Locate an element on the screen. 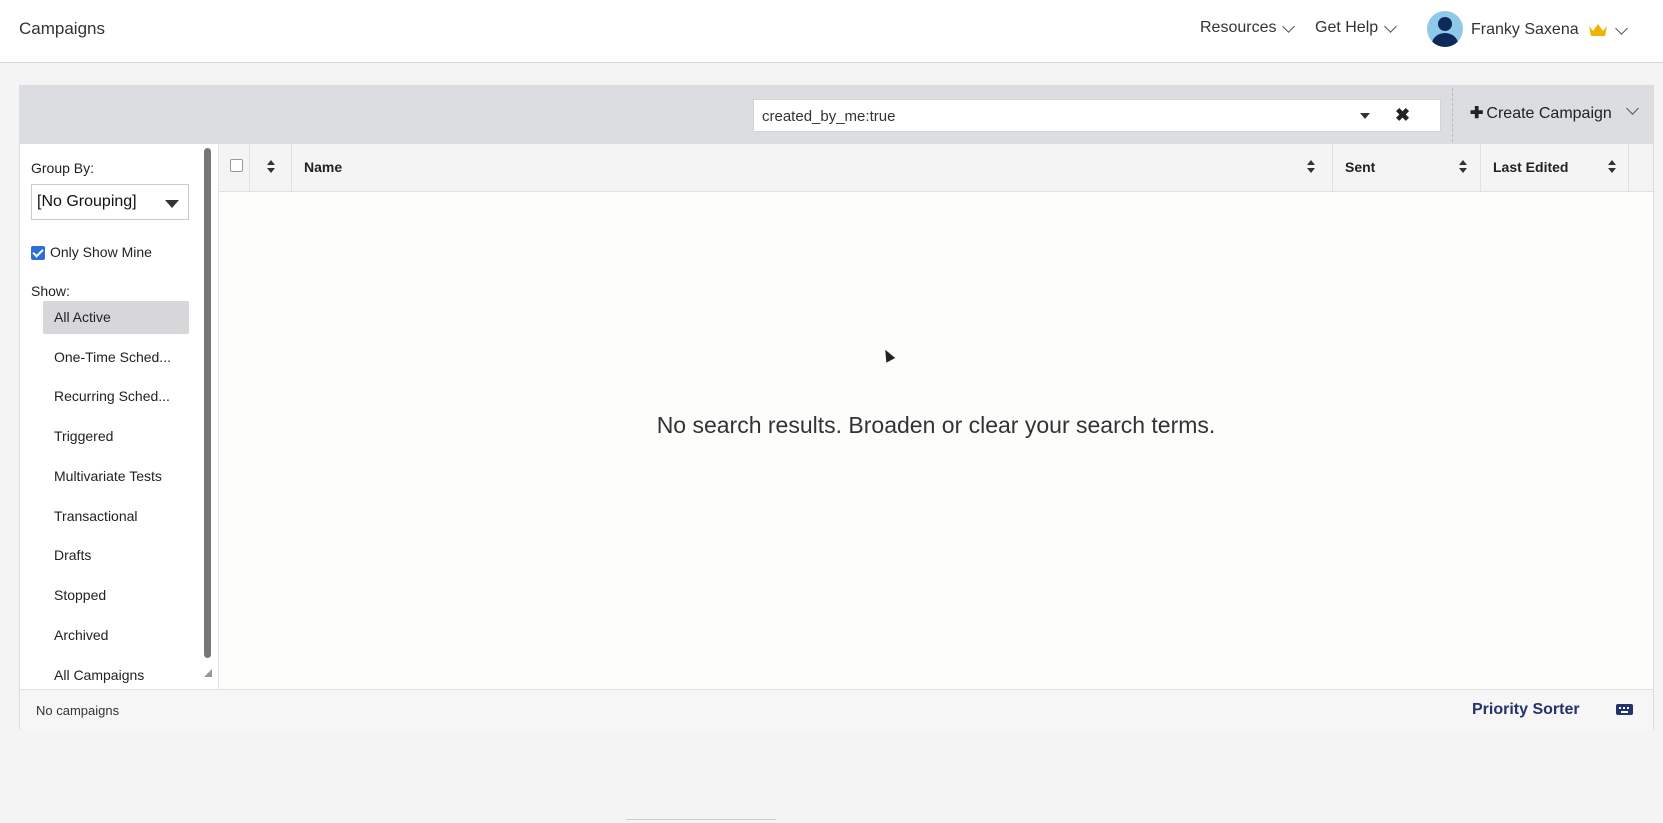 Image resolution: width=1663 pixels, height=823 pixels. user-name: Franky Saxena is located at coordinates (1525, 29).